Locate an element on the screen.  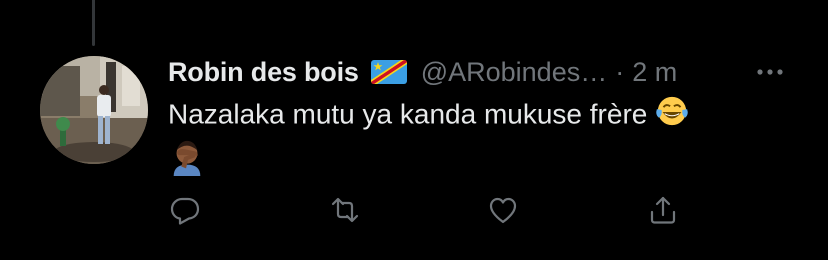
face-with-tears-of-joy-icon is located at coordinates (672, 116).